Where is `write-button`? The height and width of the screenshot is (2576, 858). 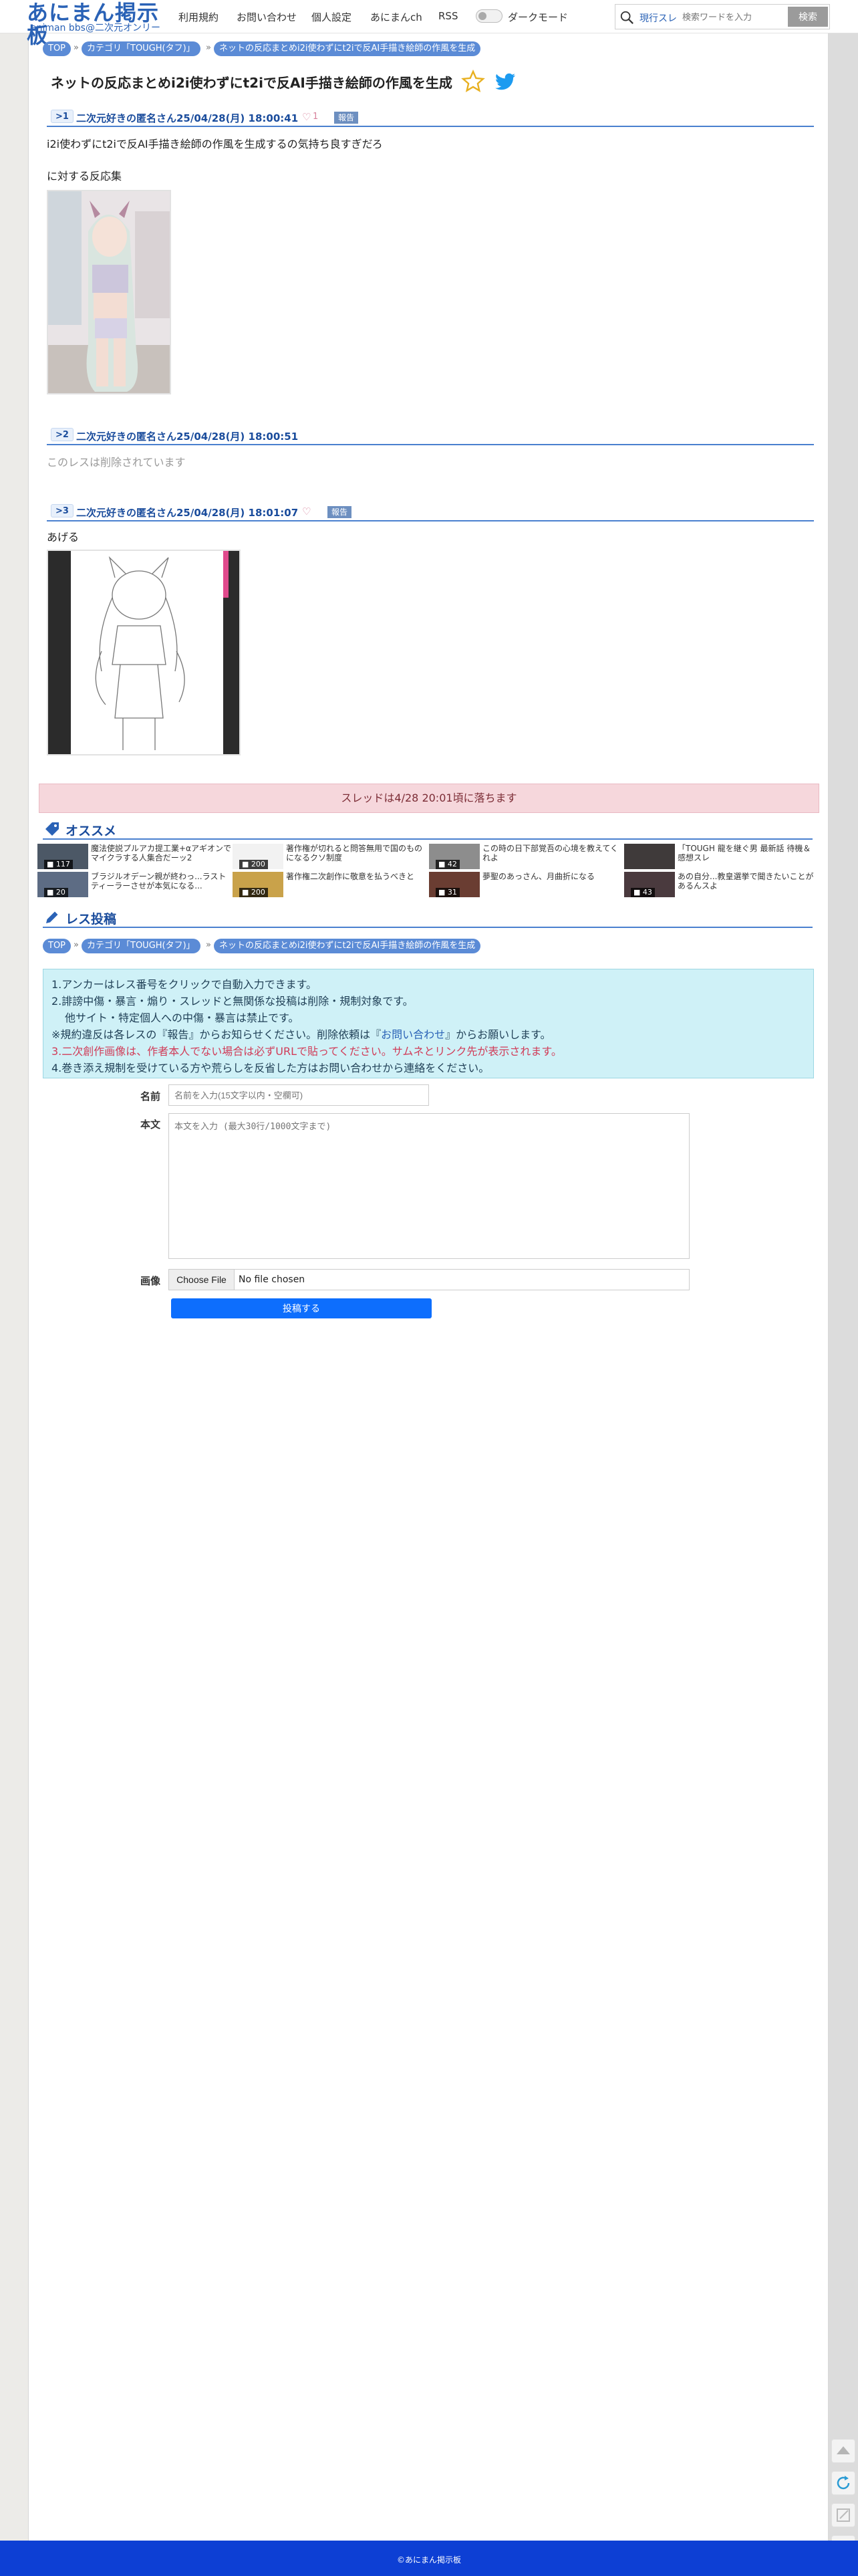
write-button is located at coordinates (843, 2515).